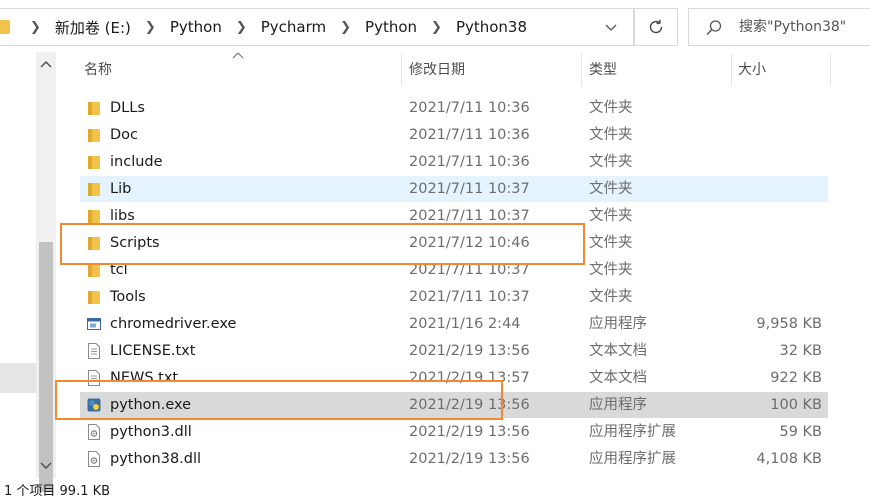 This screenshot has height=499, width=870. What do you see at coordinates (491, 27) in the screenshot?
I see `breadcrumb-item-python38: Python38` at bounding box center [491, 27].